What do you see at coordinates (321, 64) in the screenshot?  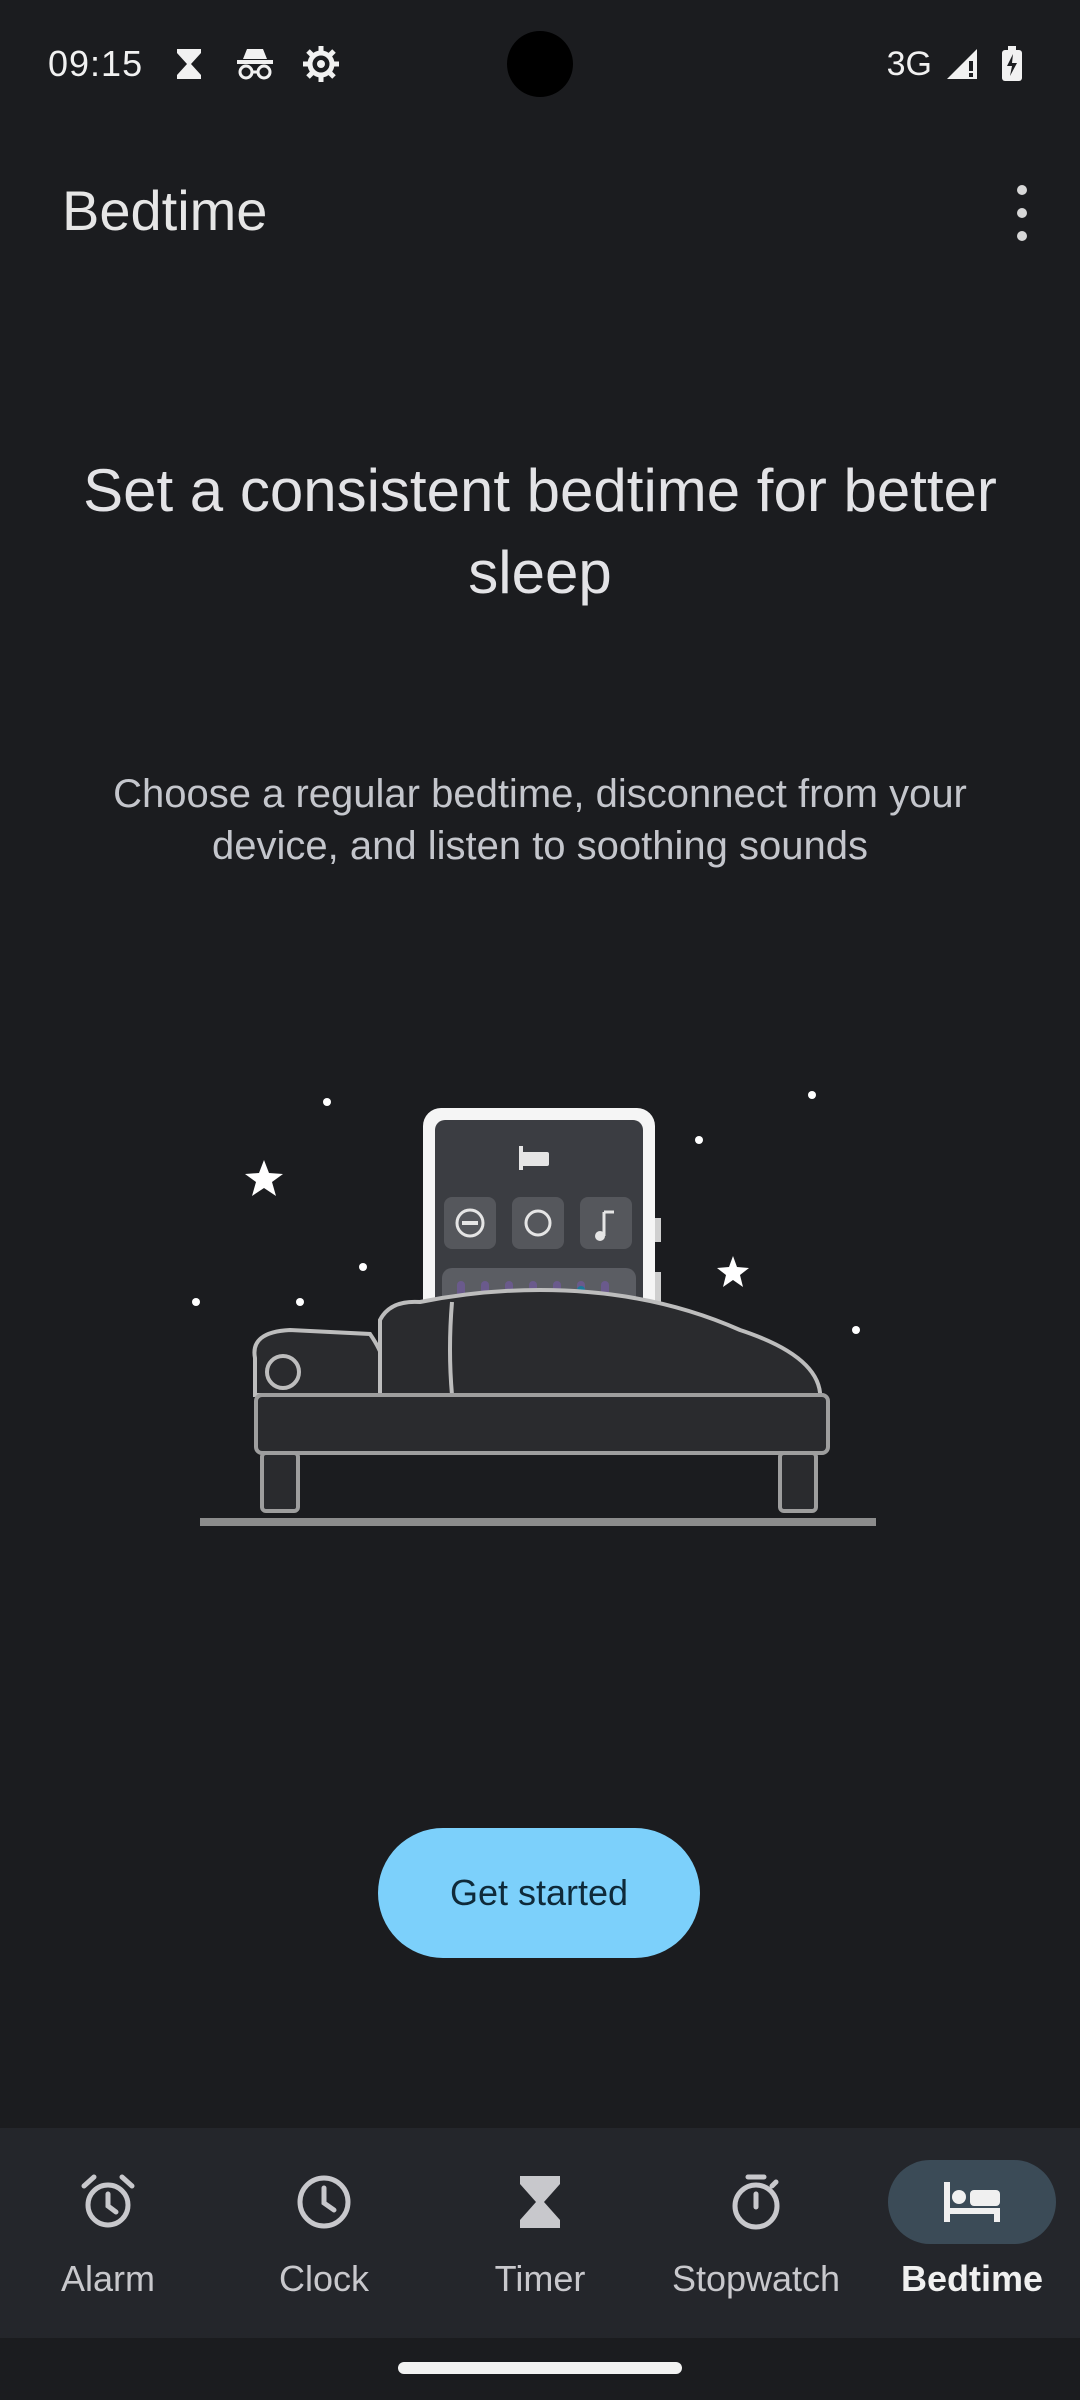 I see `settings-gear-icon` at bounding box center [321, 64].